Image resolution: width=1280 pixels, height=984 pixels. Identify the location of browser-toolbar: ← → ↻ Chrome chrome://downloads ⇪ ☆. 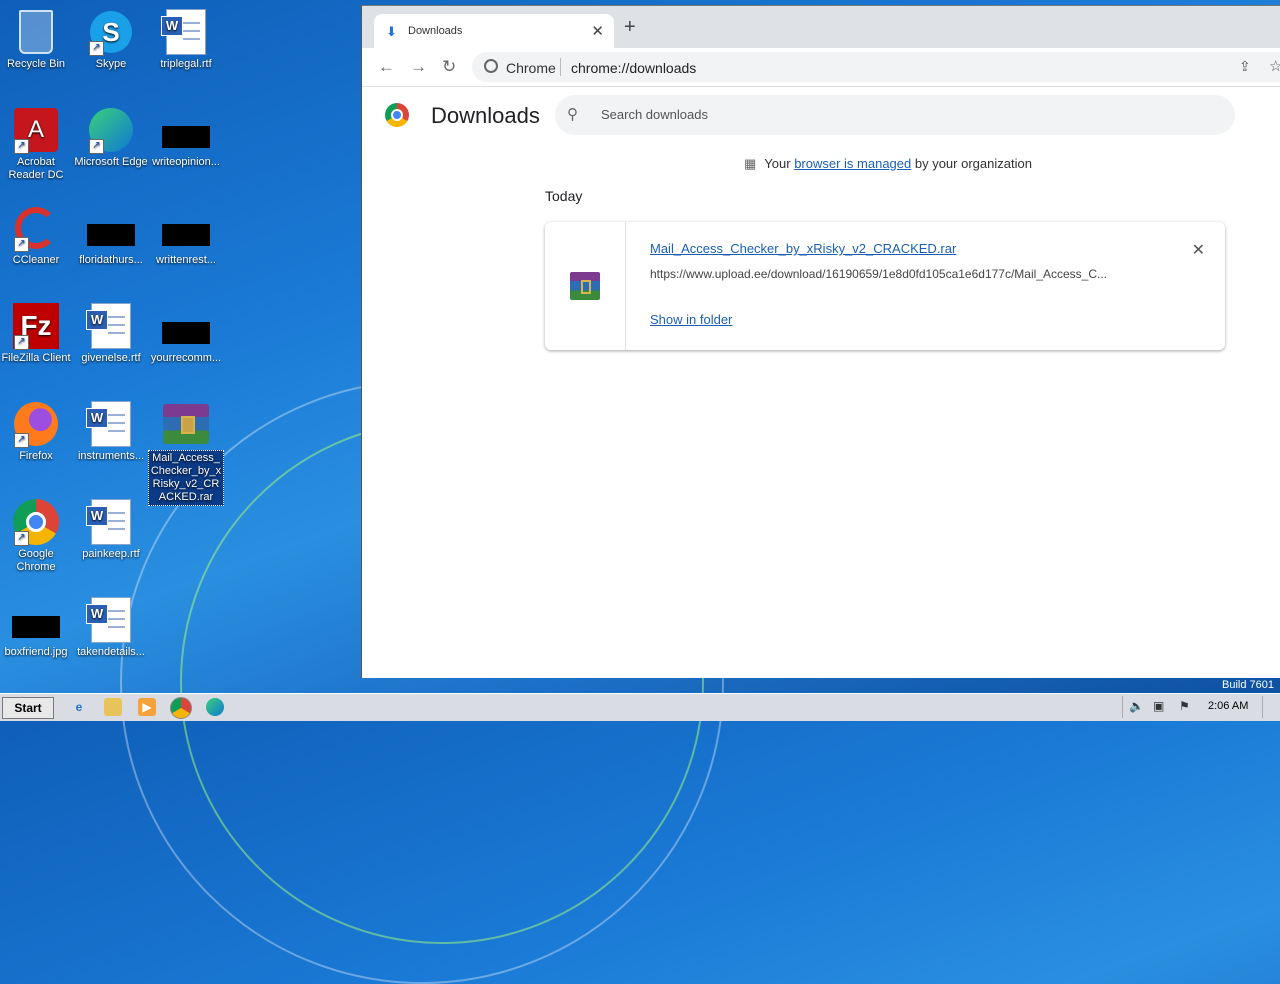
(821, 67).